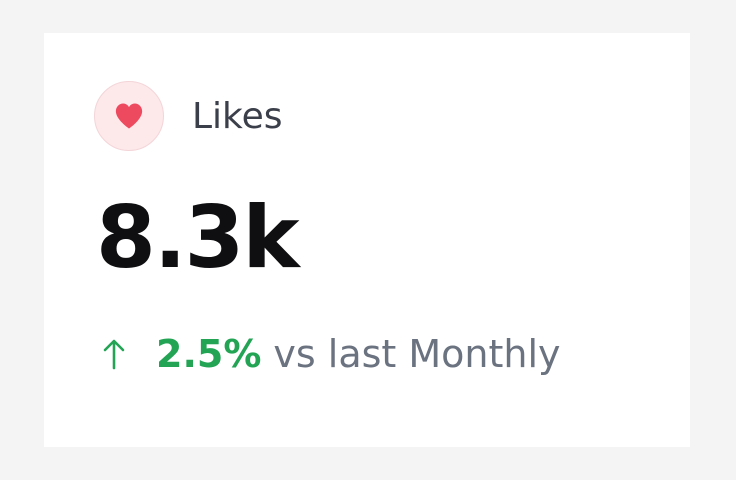 The image size is (736, 480). Describe the element at coordinates (237, 116) in the screenshot. I see `stat-title: Likes` at that location.